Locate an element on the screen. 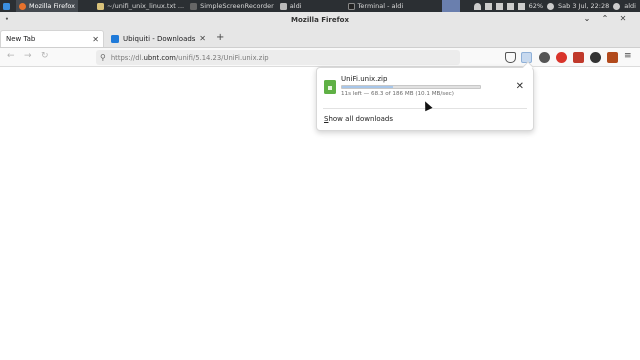  adblock-icon is located at coordinates (561, 57).